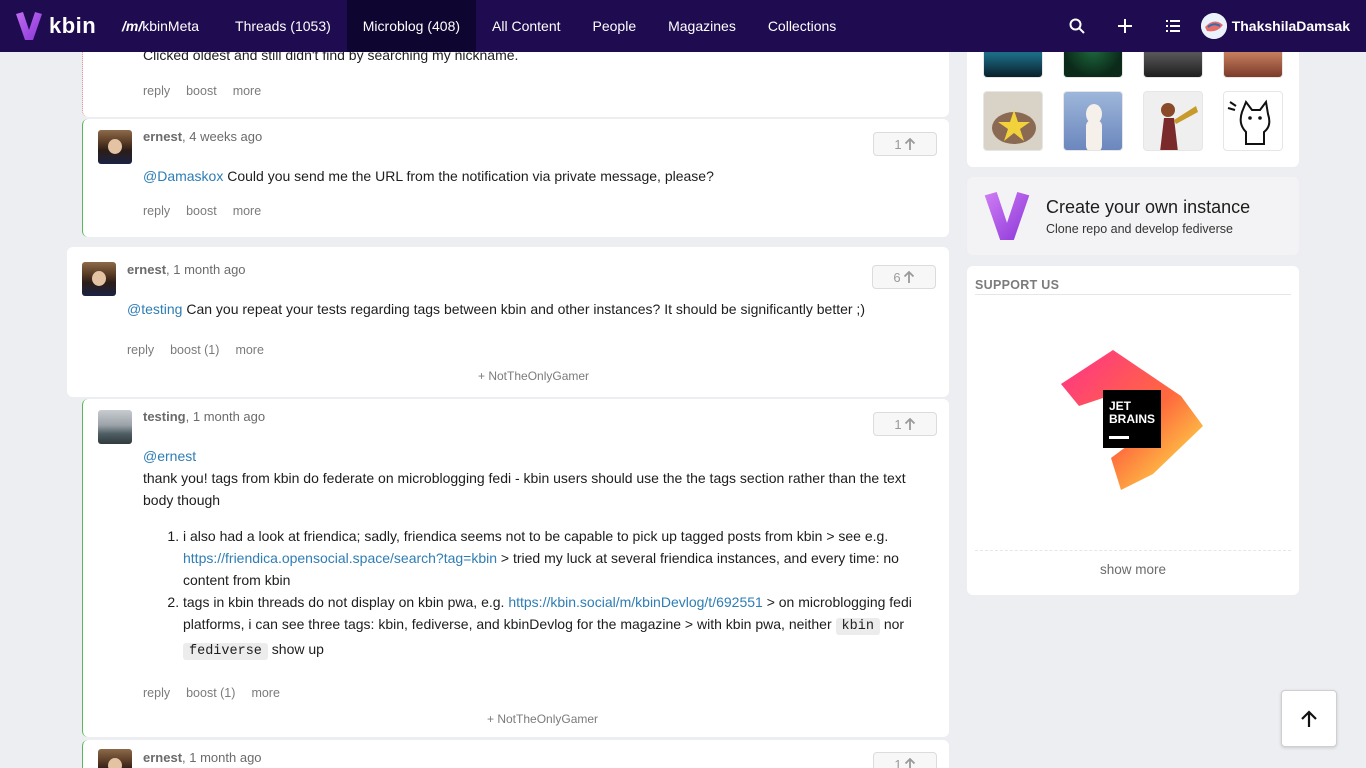 The image size is (1366, 768). Describe the element at coordinates (802, 26) in the screenshot. I see `tab-collections: Collections` at that location.